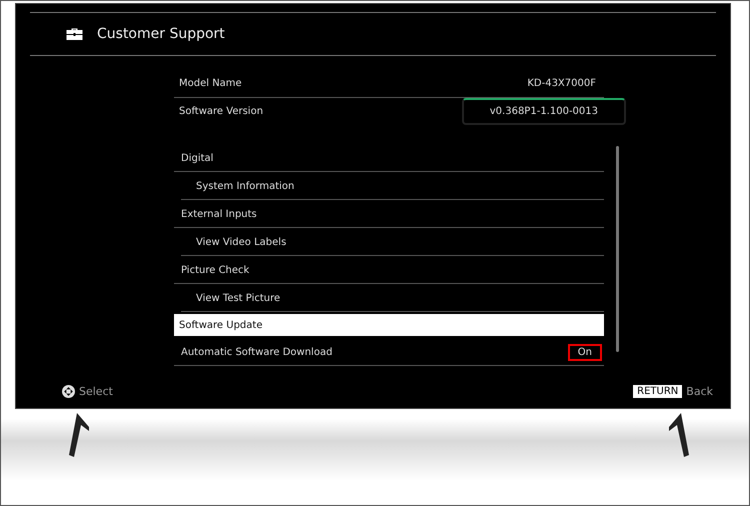 The height and width of the screenshot is (506, 750). What do you see at coordinates (699, 391) in the screenshot?
I see `hint-label: Back` at bounding box center [699, 391].